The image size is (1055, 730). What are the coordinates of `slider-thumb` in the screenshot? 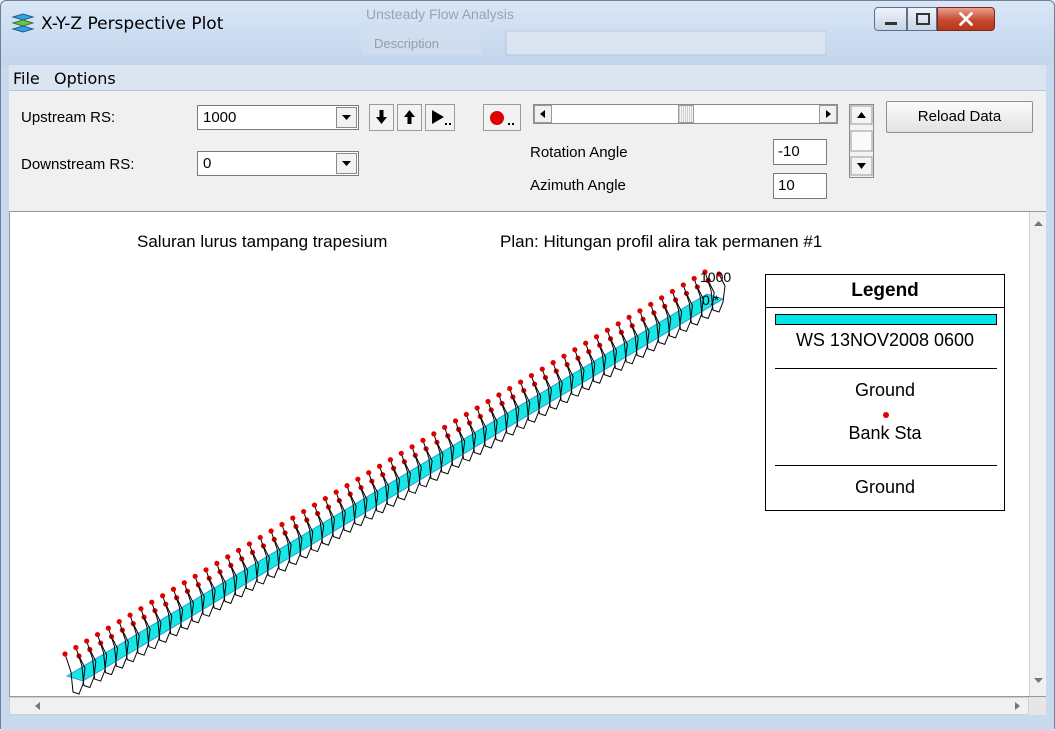 It's located at (686, 114).